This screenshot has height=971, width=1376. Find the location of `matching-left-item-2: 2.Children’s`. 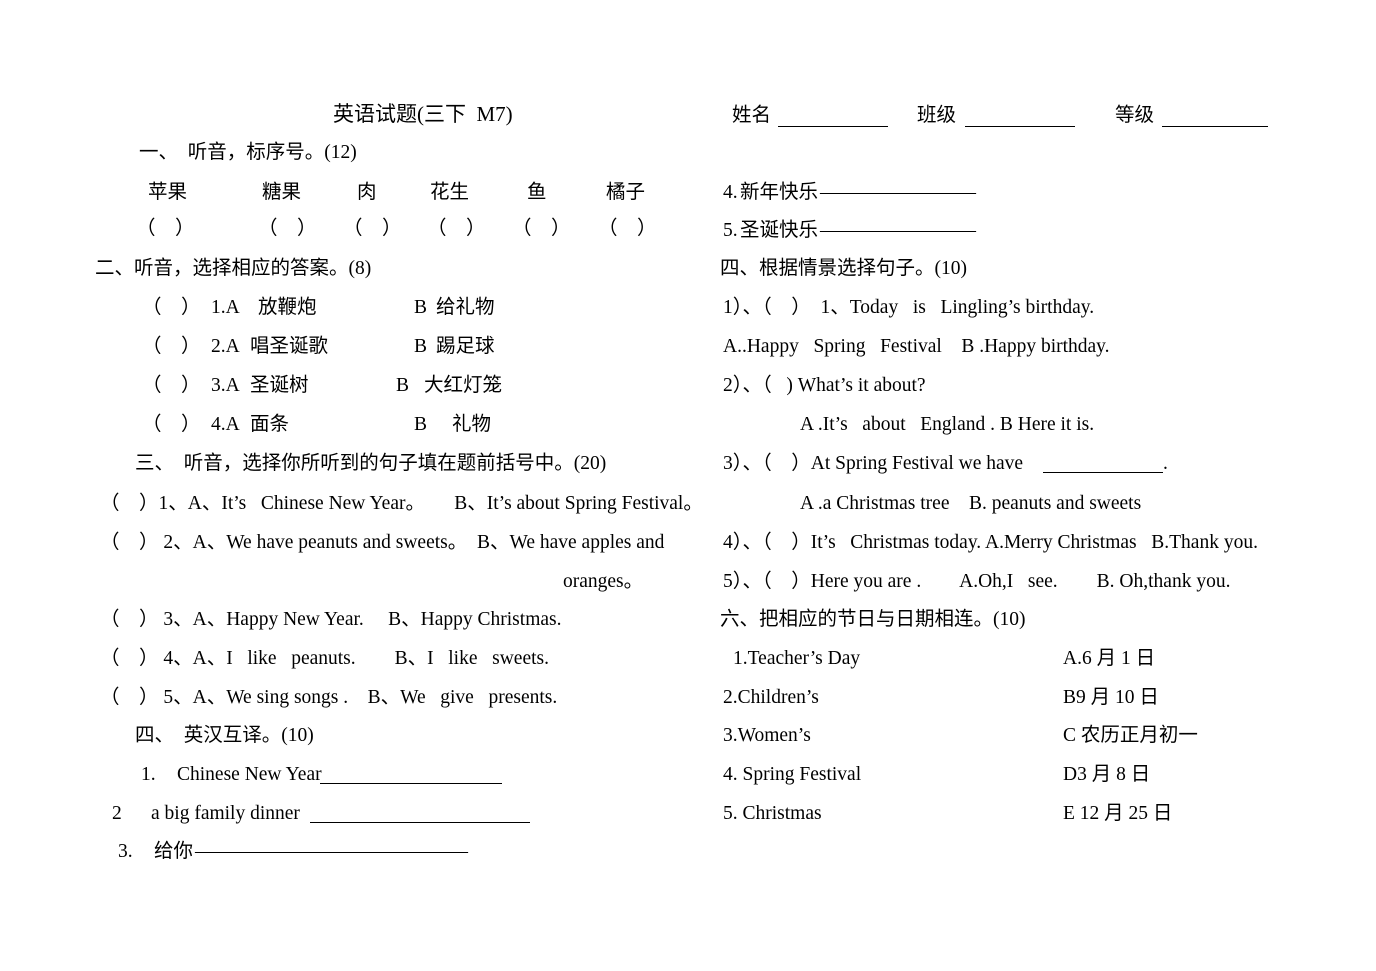

matching-left-item-2: 2.Children’s is located at coordinates (771, 698).